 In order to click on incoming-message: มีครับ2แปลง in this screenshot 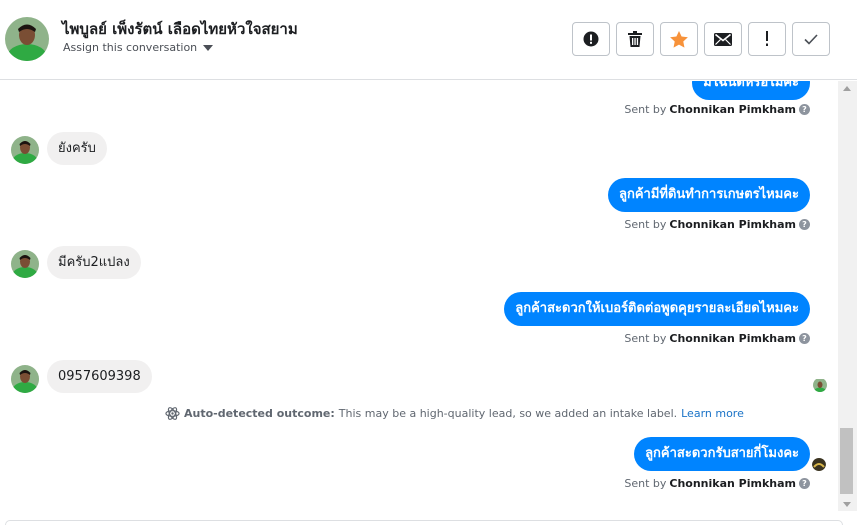, I will do `click(94, 262)`.